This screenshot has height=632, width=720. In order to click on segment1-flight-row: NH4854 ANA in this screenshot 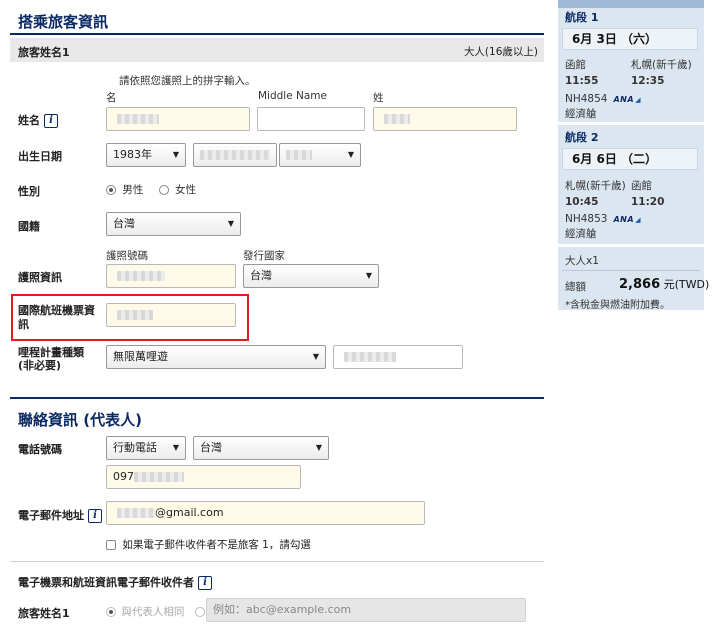, I will do `click(603, 99)`.